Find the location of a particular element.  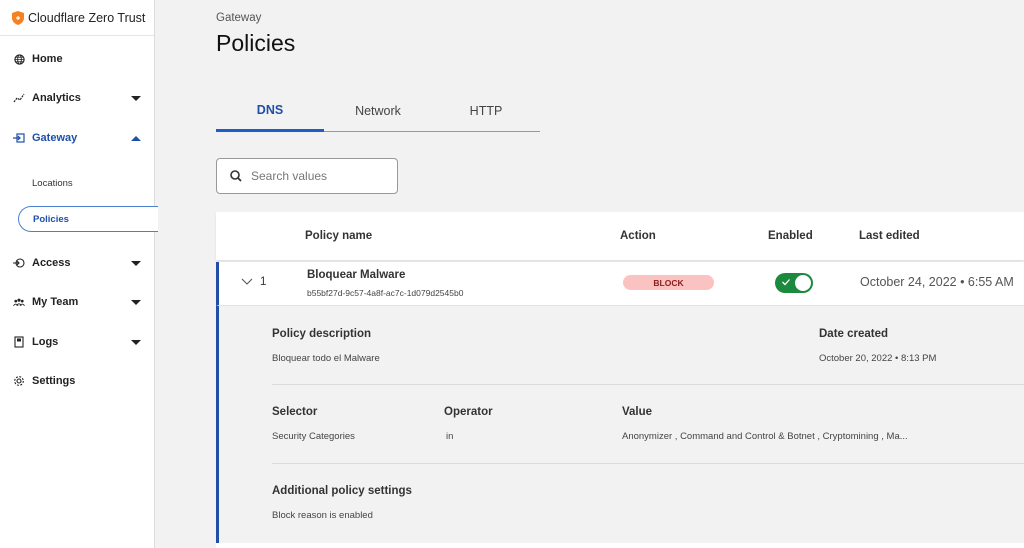

sidebar-item-analytics: Analytics is located at coordinates (77, 98).